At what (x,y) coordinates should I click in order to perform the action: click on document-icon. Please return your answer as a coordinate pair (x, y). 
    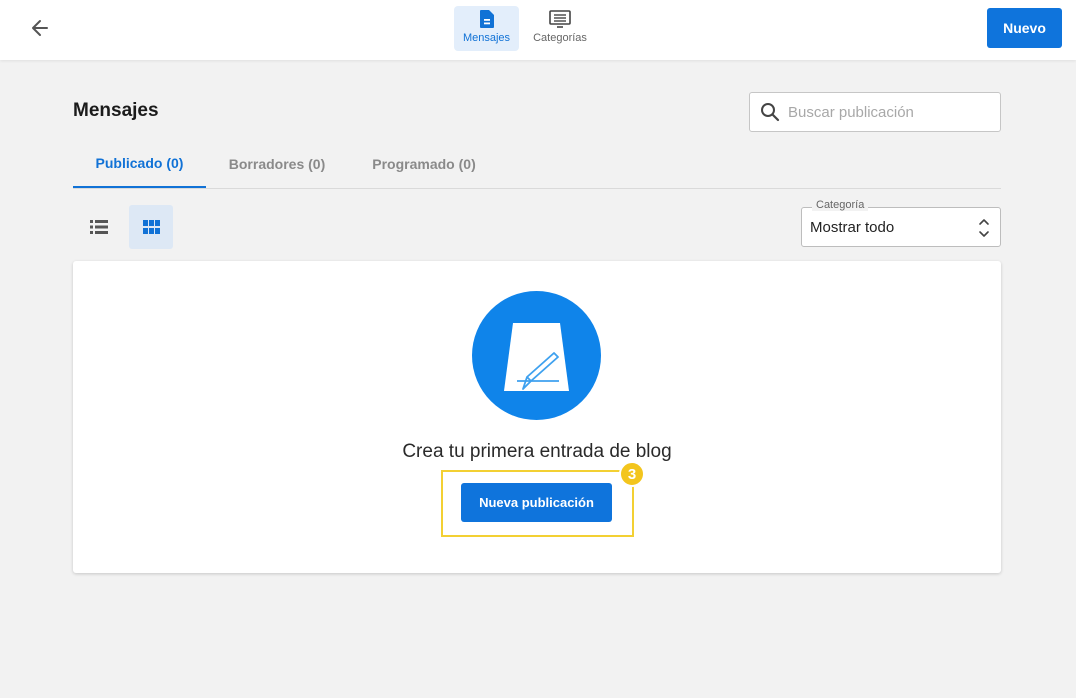
    Looking at the image, I should click on (486, 19).